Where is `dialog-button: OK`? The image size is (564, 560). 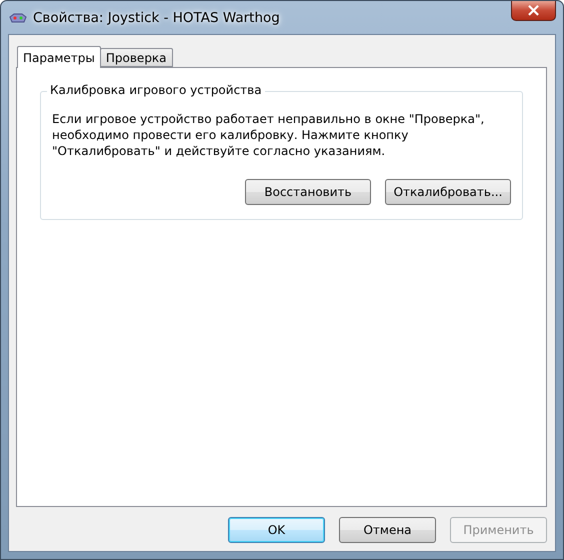
dialog-button: OK is located at coordinates (276, 530).